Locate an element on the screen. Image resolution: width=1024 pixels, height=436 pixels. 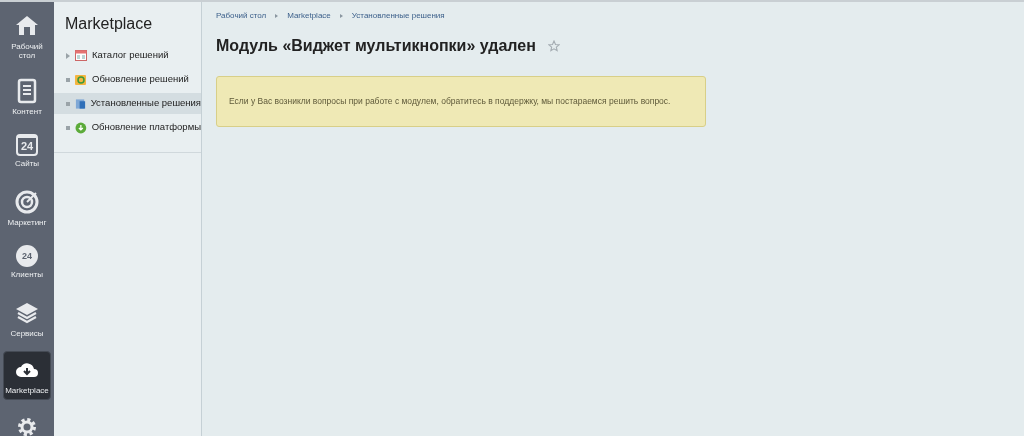
sidebar-item: Установленные решения is located at coordinates (127, 103).